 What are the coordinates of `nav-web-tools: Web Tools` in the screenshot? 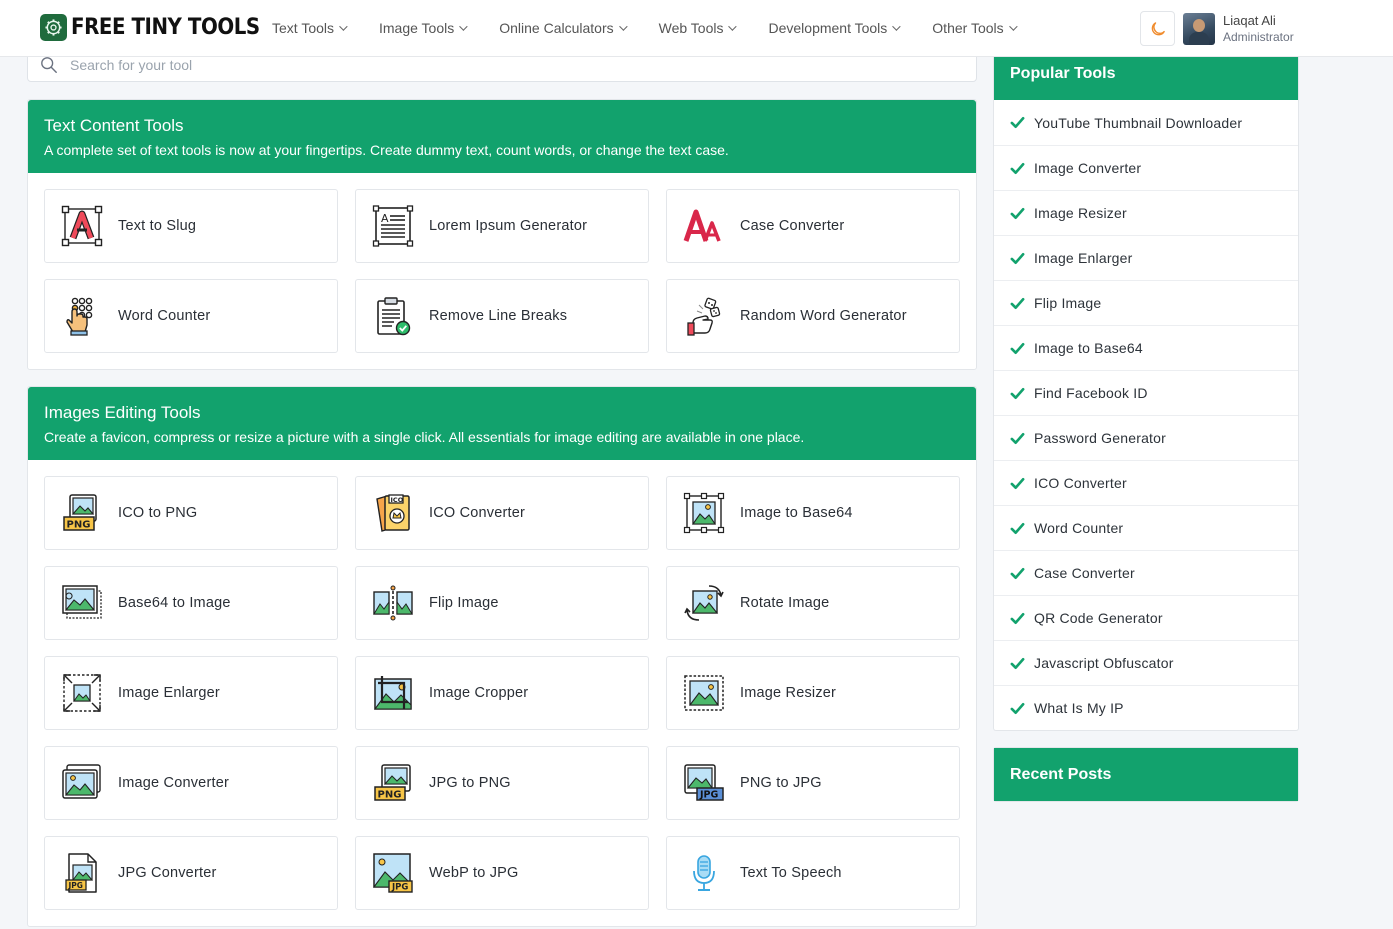 It's located at (698, 28).